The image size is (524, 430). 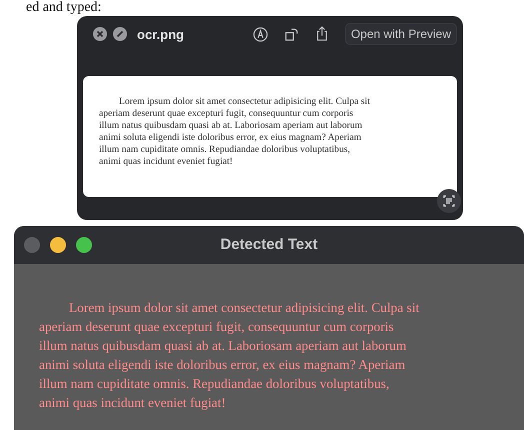 What do you see at coordinates (291, 34) in the screenshot?
I see `rotate-icon` at bounding box center [291, 34].